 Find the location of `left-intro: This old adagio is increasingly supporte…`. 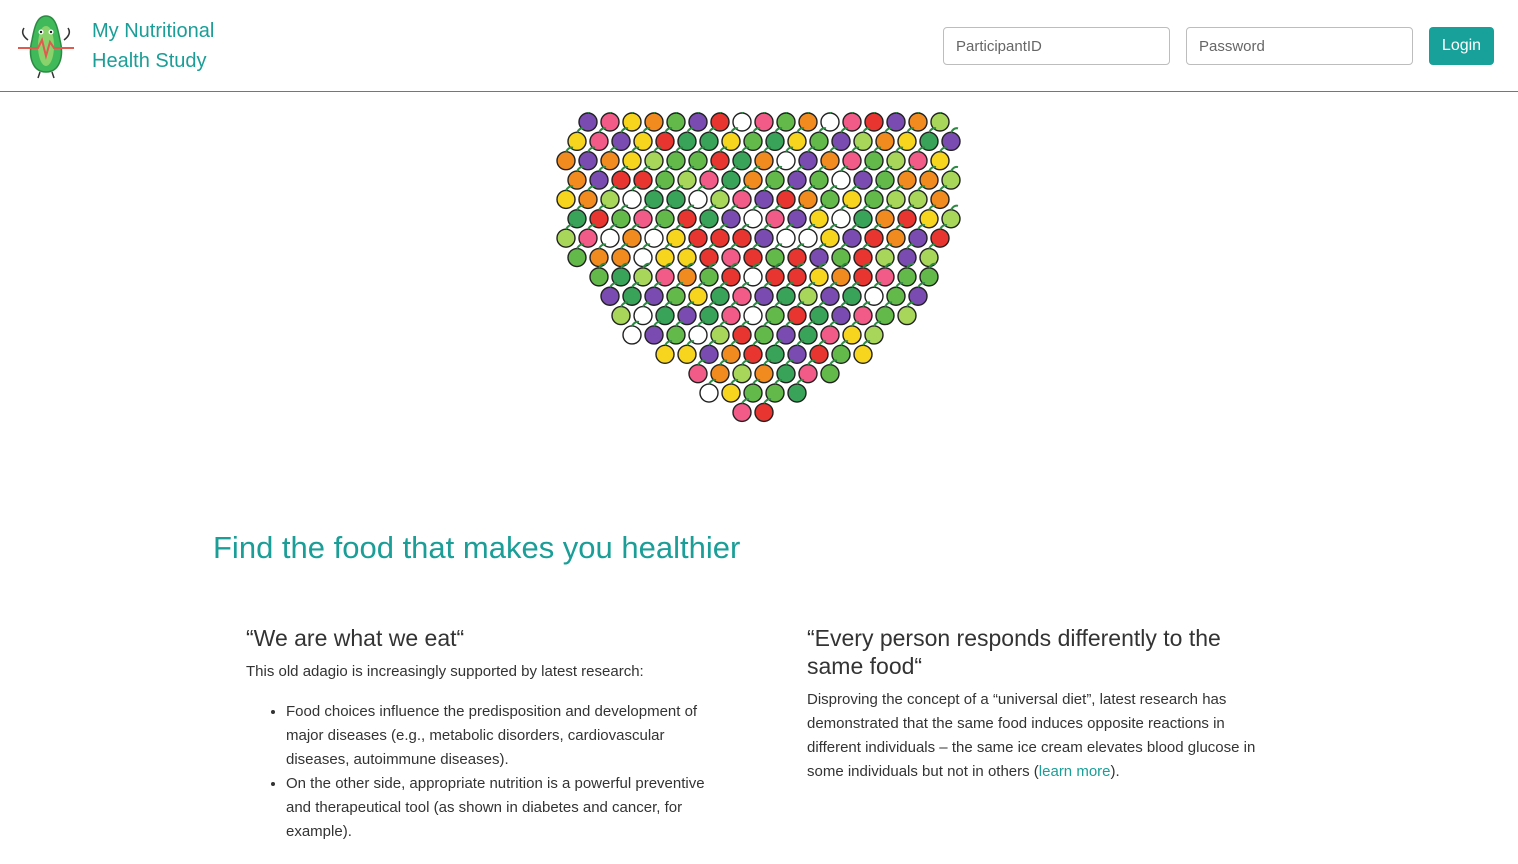

left-intro: This old adagio is increasingly supporte… is located at coordinates (445, 671).